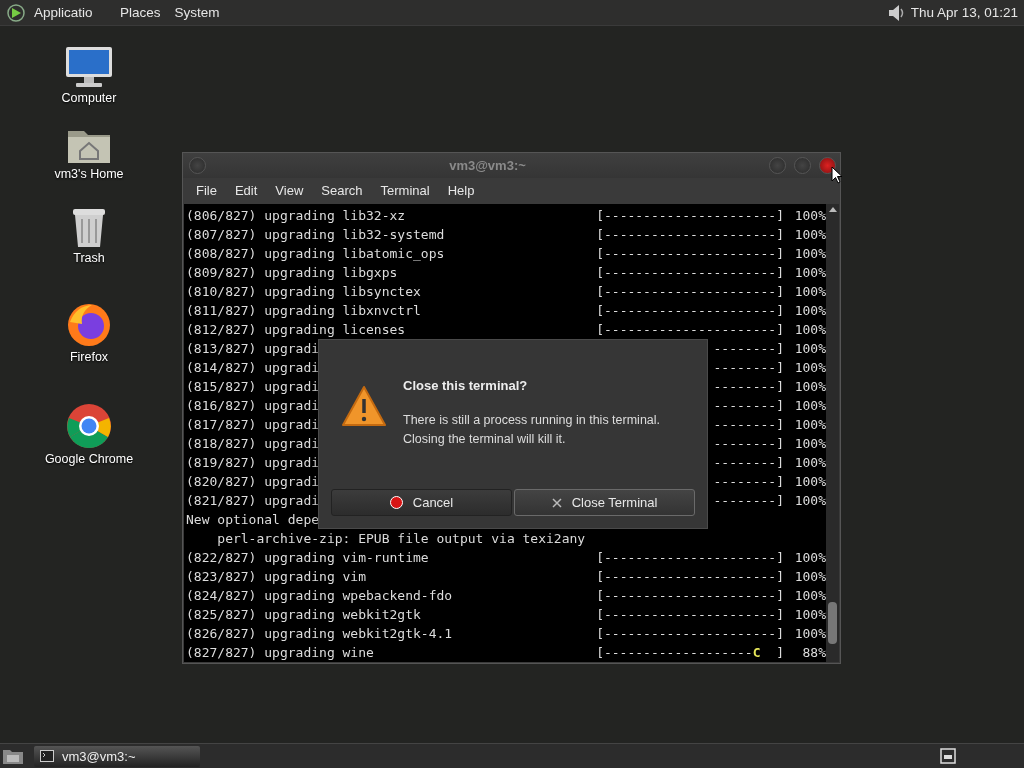 This screenshot has height=768, width=1024. What do you see at coordinates (315, 254) in the screenshot?
I see `terminal-line: (808/827) upgrading libatomic_ops` at bounding box center [315, 254].